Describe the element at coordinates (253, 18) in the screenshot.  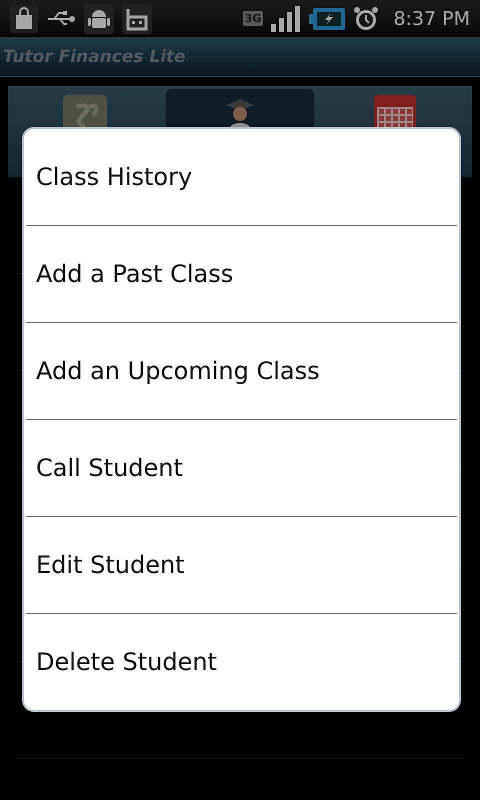
I see `network-type-icon: 3G` at that location.